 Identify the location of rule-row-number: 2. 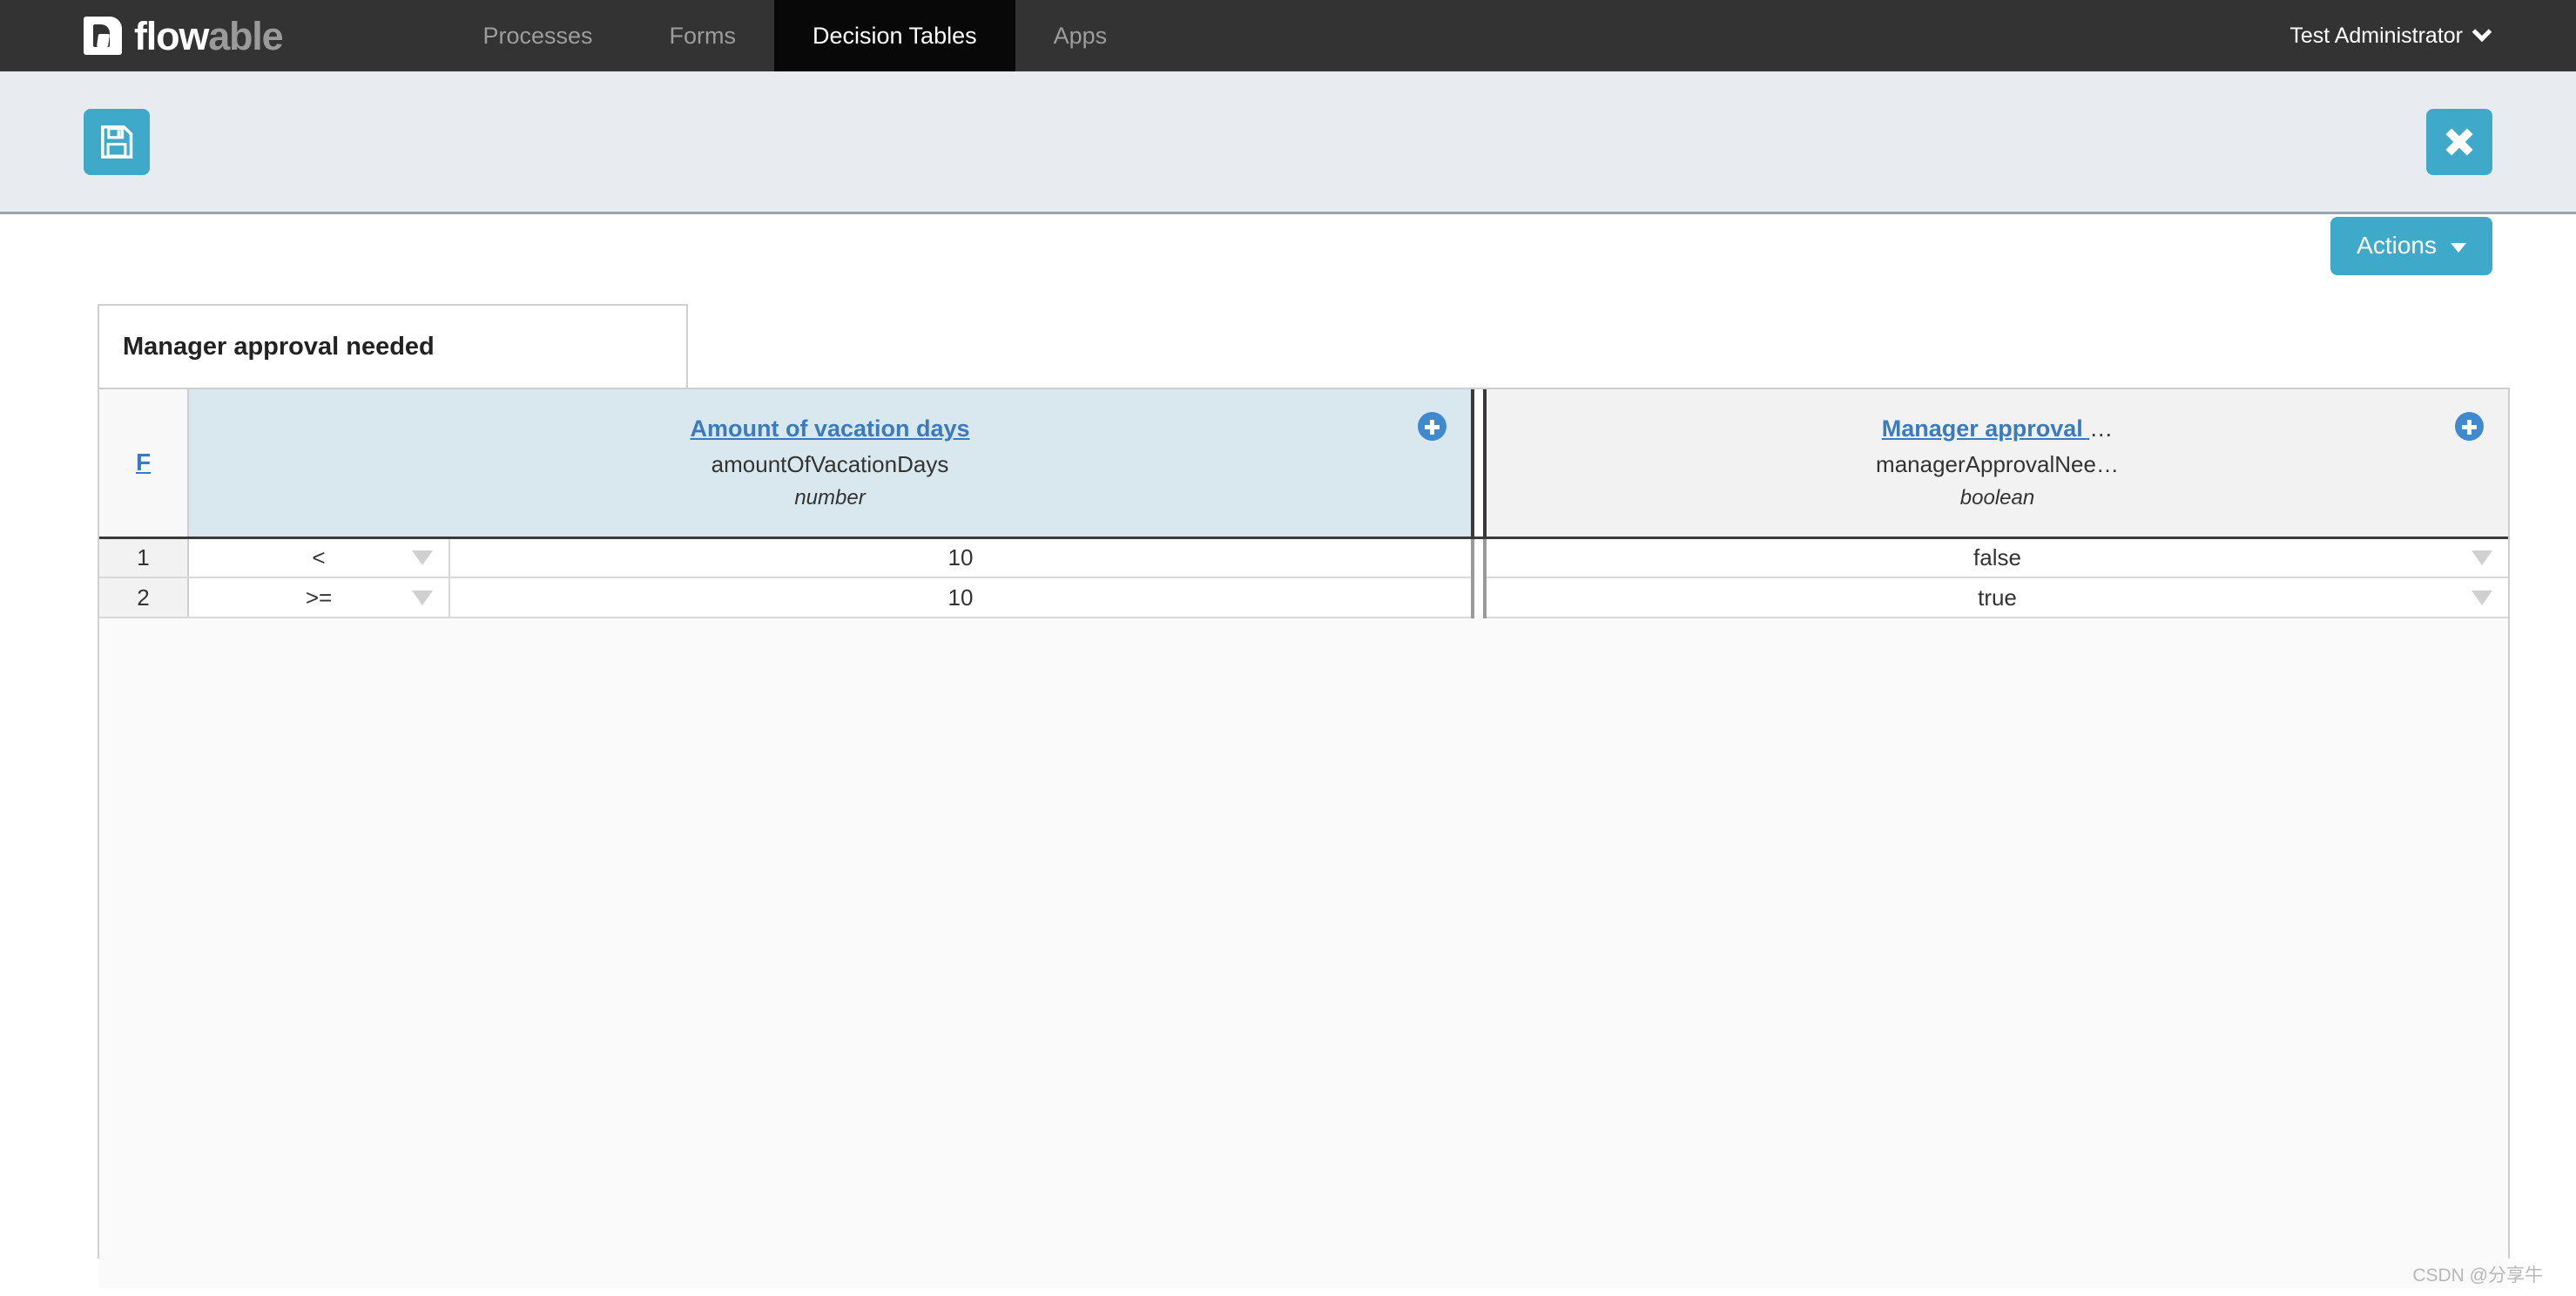
(144, 597).